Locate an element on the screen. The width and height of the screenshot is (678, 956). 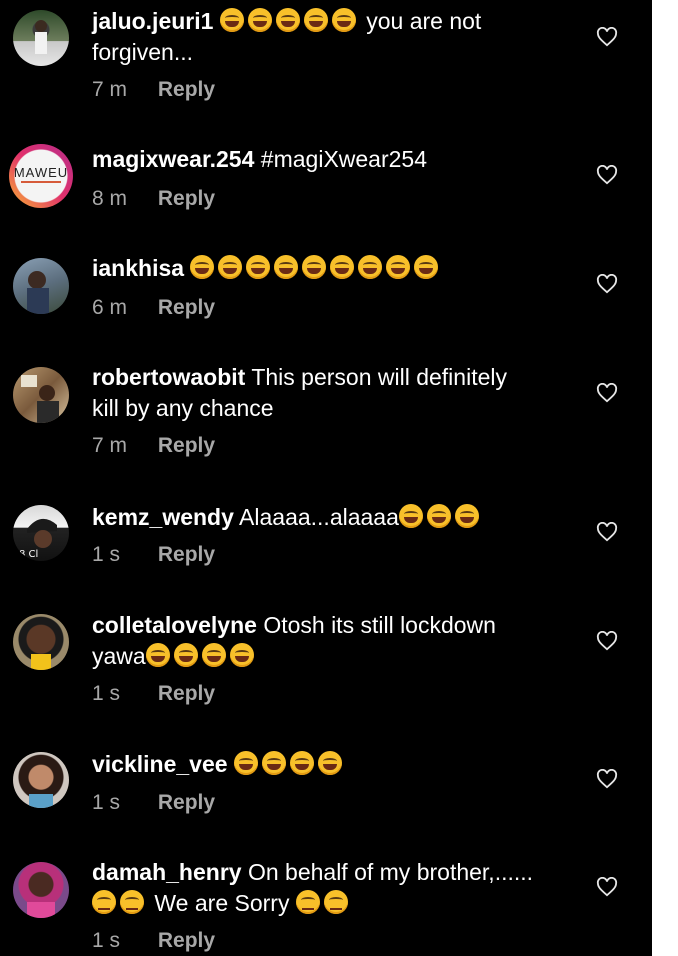
comment-username: kemz_wendy is located at coordinates (163, 517).